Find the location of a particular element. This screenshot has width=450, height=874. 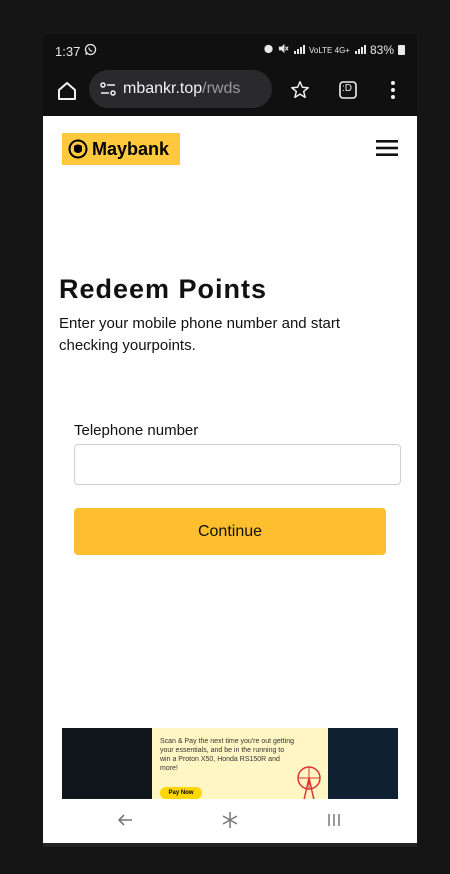

tabs-label: :D is located at coordinates (347, 88).